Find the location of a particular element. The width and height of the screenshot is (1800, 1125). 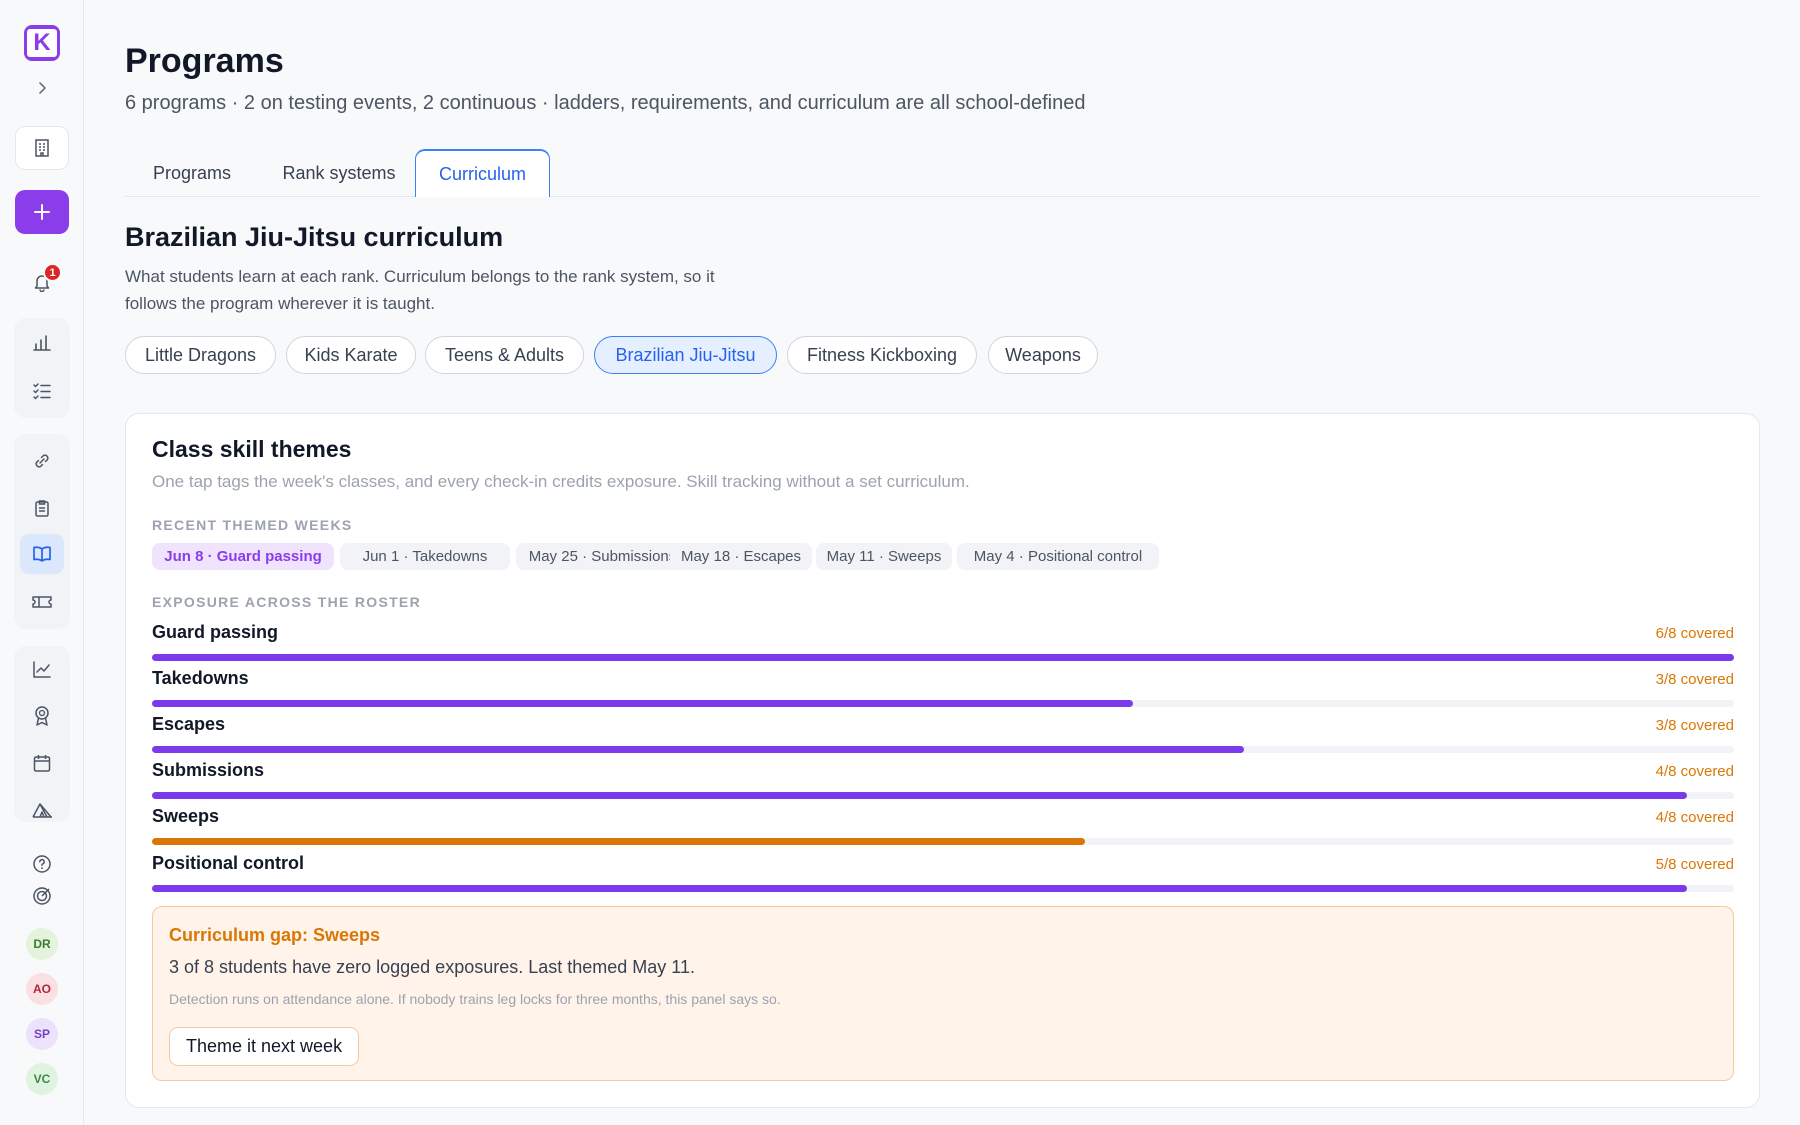

tab-bar: Programs Rank systems Curriculum is located at coordinates (942, 173).